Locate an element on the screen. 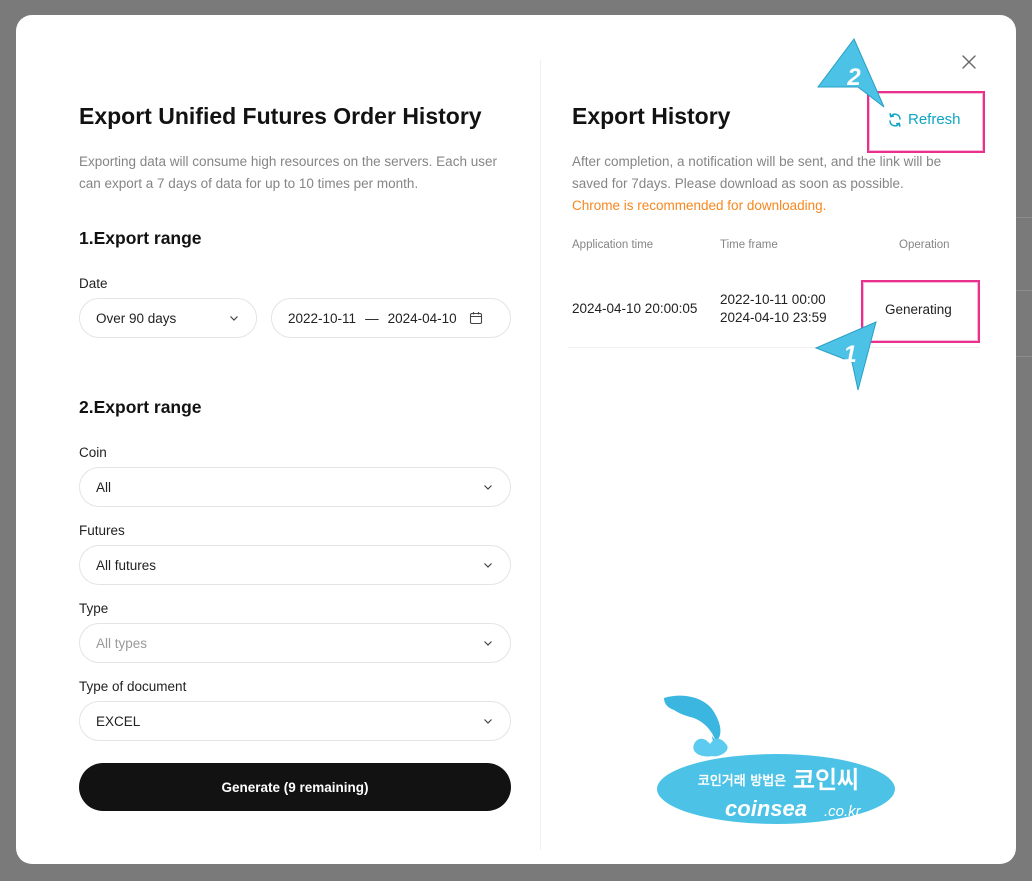  close-button is located at coordinates (969, 62).